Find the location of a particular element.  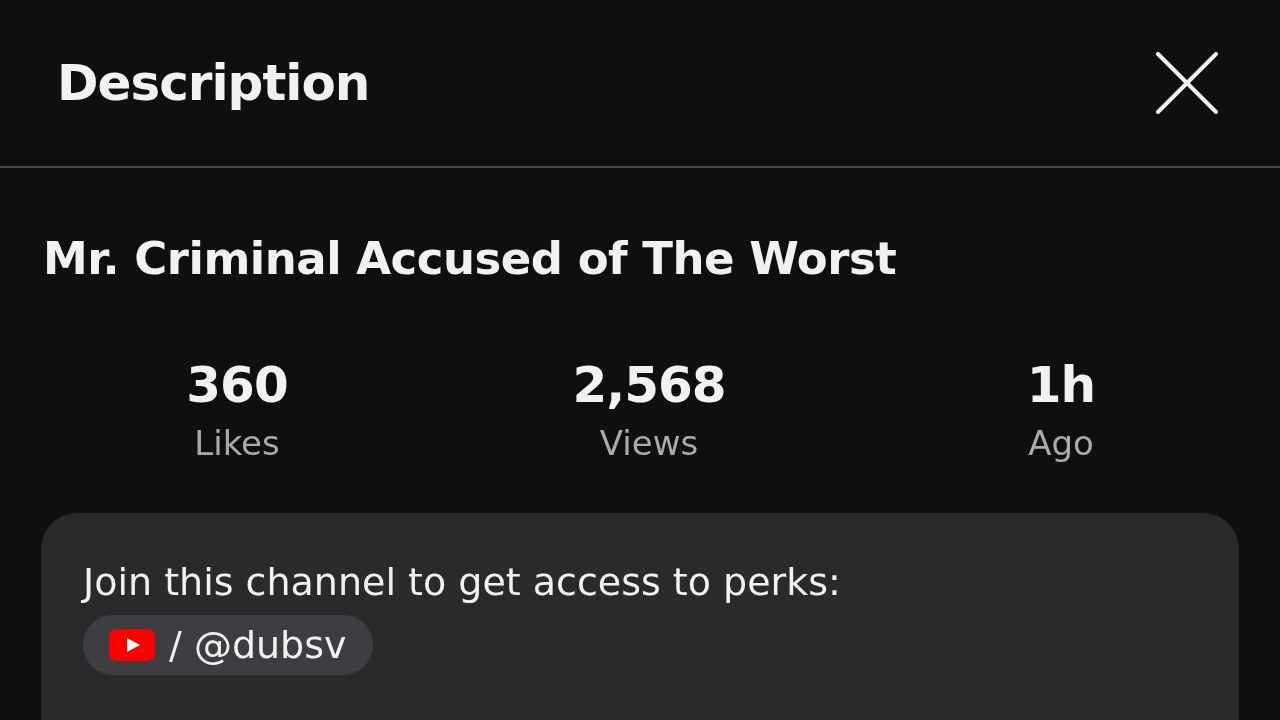

stat-label: Ago is located at coordinates (1061, 443).